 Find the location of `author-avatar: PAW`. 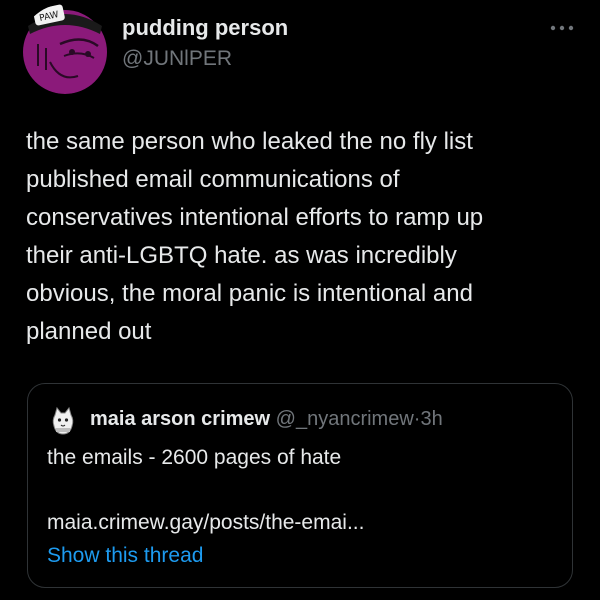

author-avatar: PAW is located at coordinates (65, 49).